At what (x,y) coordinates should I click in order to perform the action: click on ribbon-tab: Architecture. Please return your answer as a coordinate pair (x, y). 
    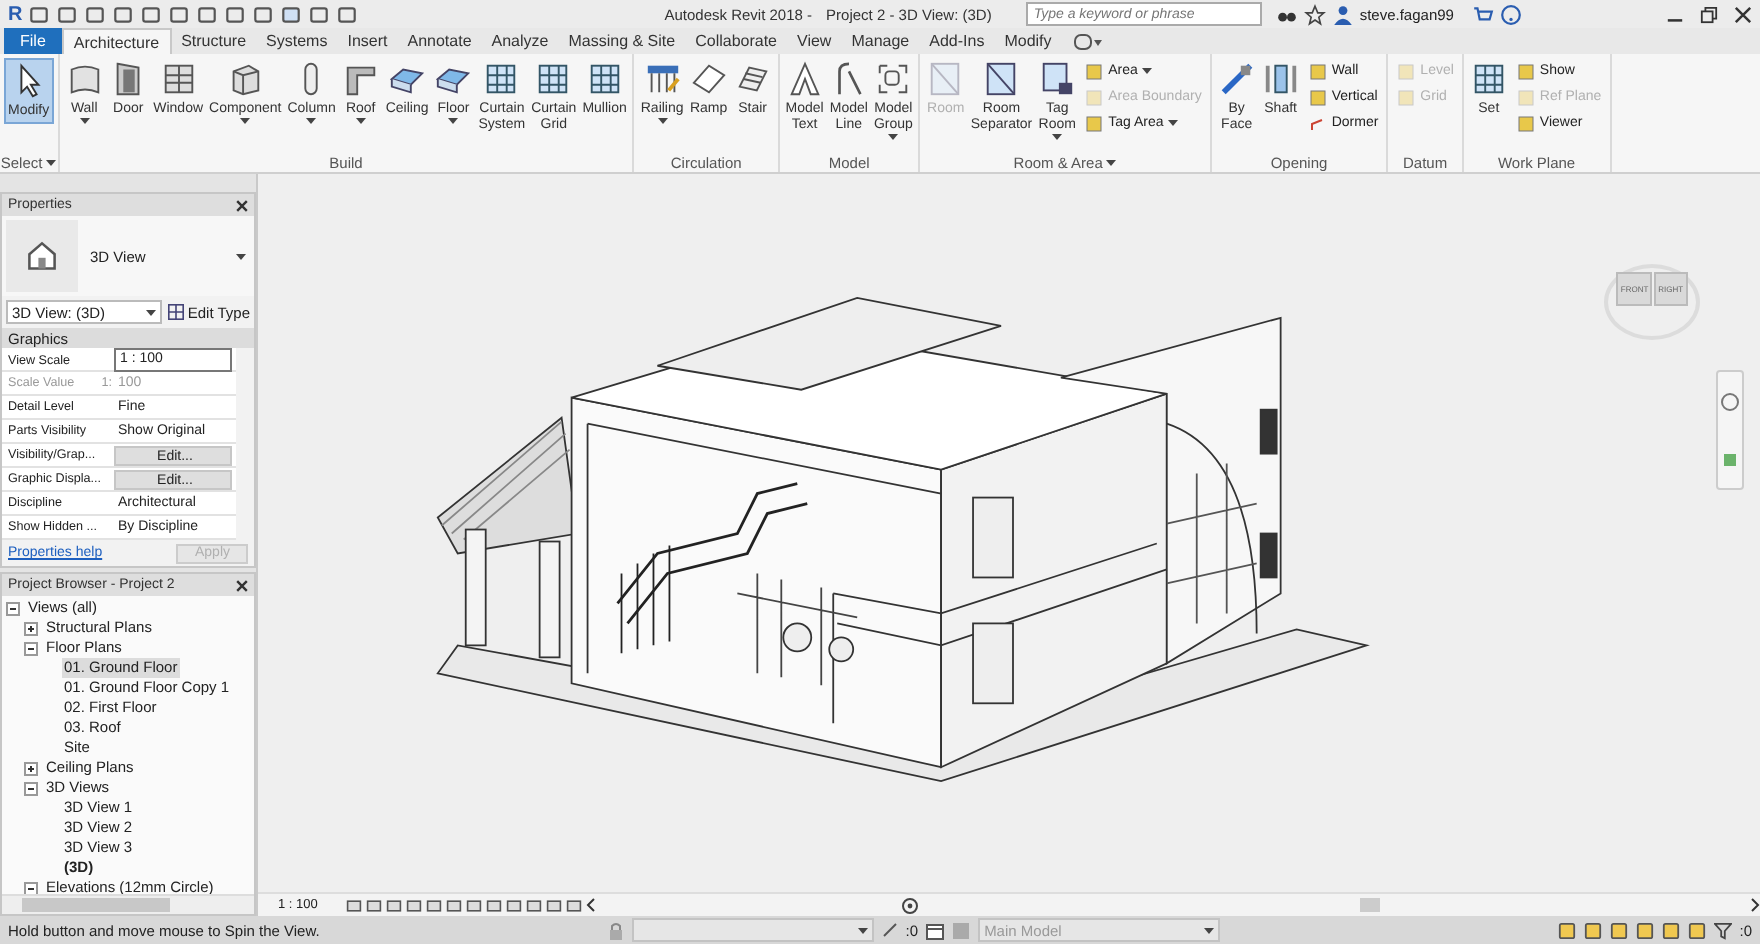
    Looking at the image, I should click on (116, 41).